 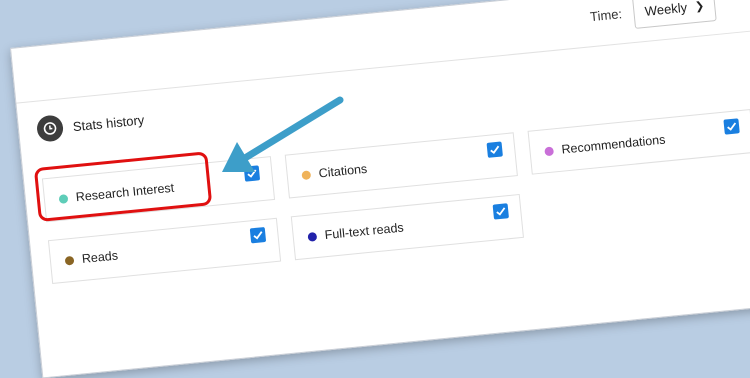 I want to click on clock-icon, so click(x=50, y=128).